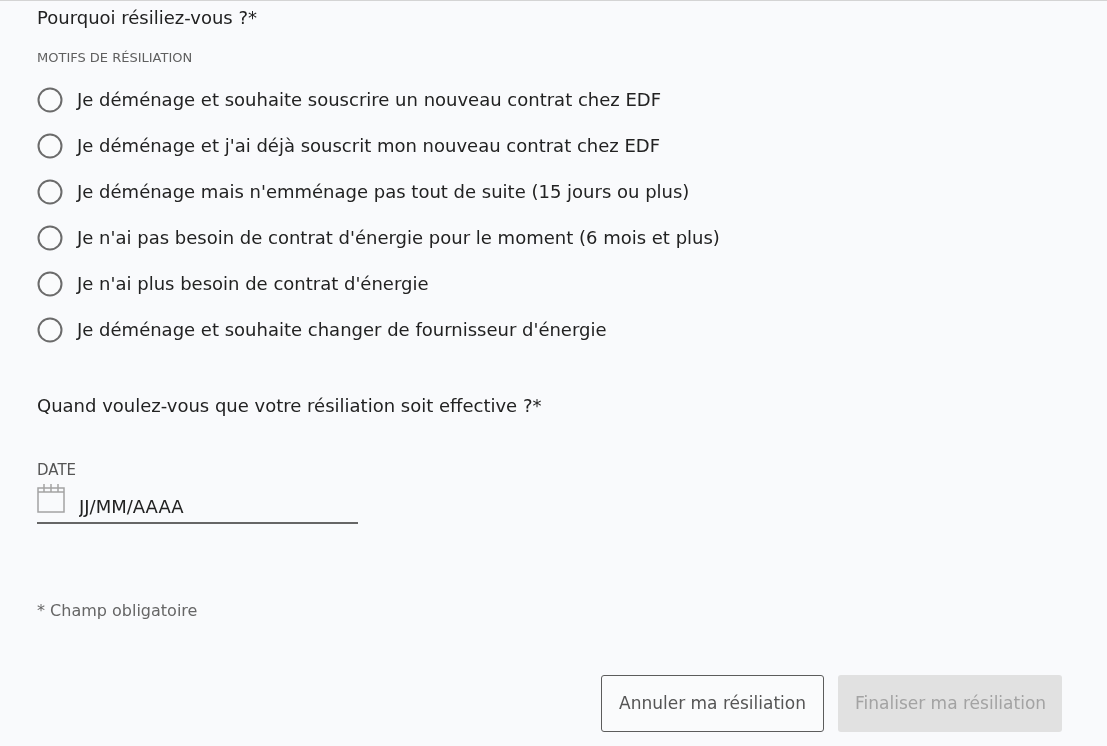 Image resolution: width=1107 pixels, height=746 pixels. Describe the element at coordinates (253, 284) in the screenshot. I see `radio-label: Je n'ai plus besoin de contrat d'énergie` at that location.